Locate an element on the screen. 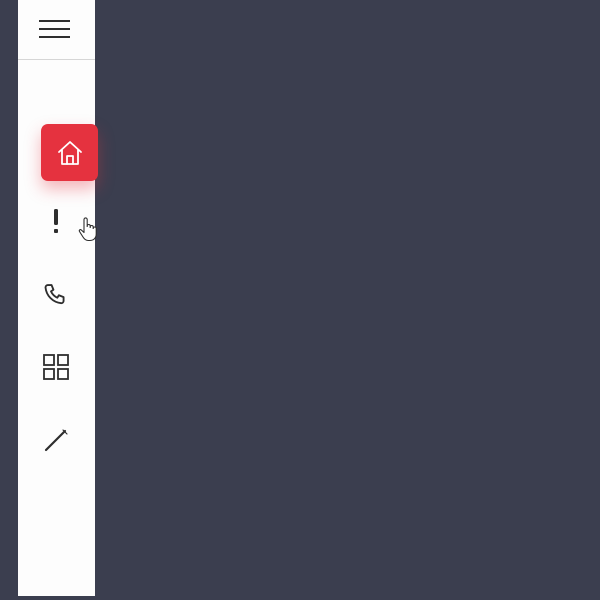 Image resolution: width=600 pixels, height=600 pixels. hamburger-menu-icon is located at coordinates (54, 29).